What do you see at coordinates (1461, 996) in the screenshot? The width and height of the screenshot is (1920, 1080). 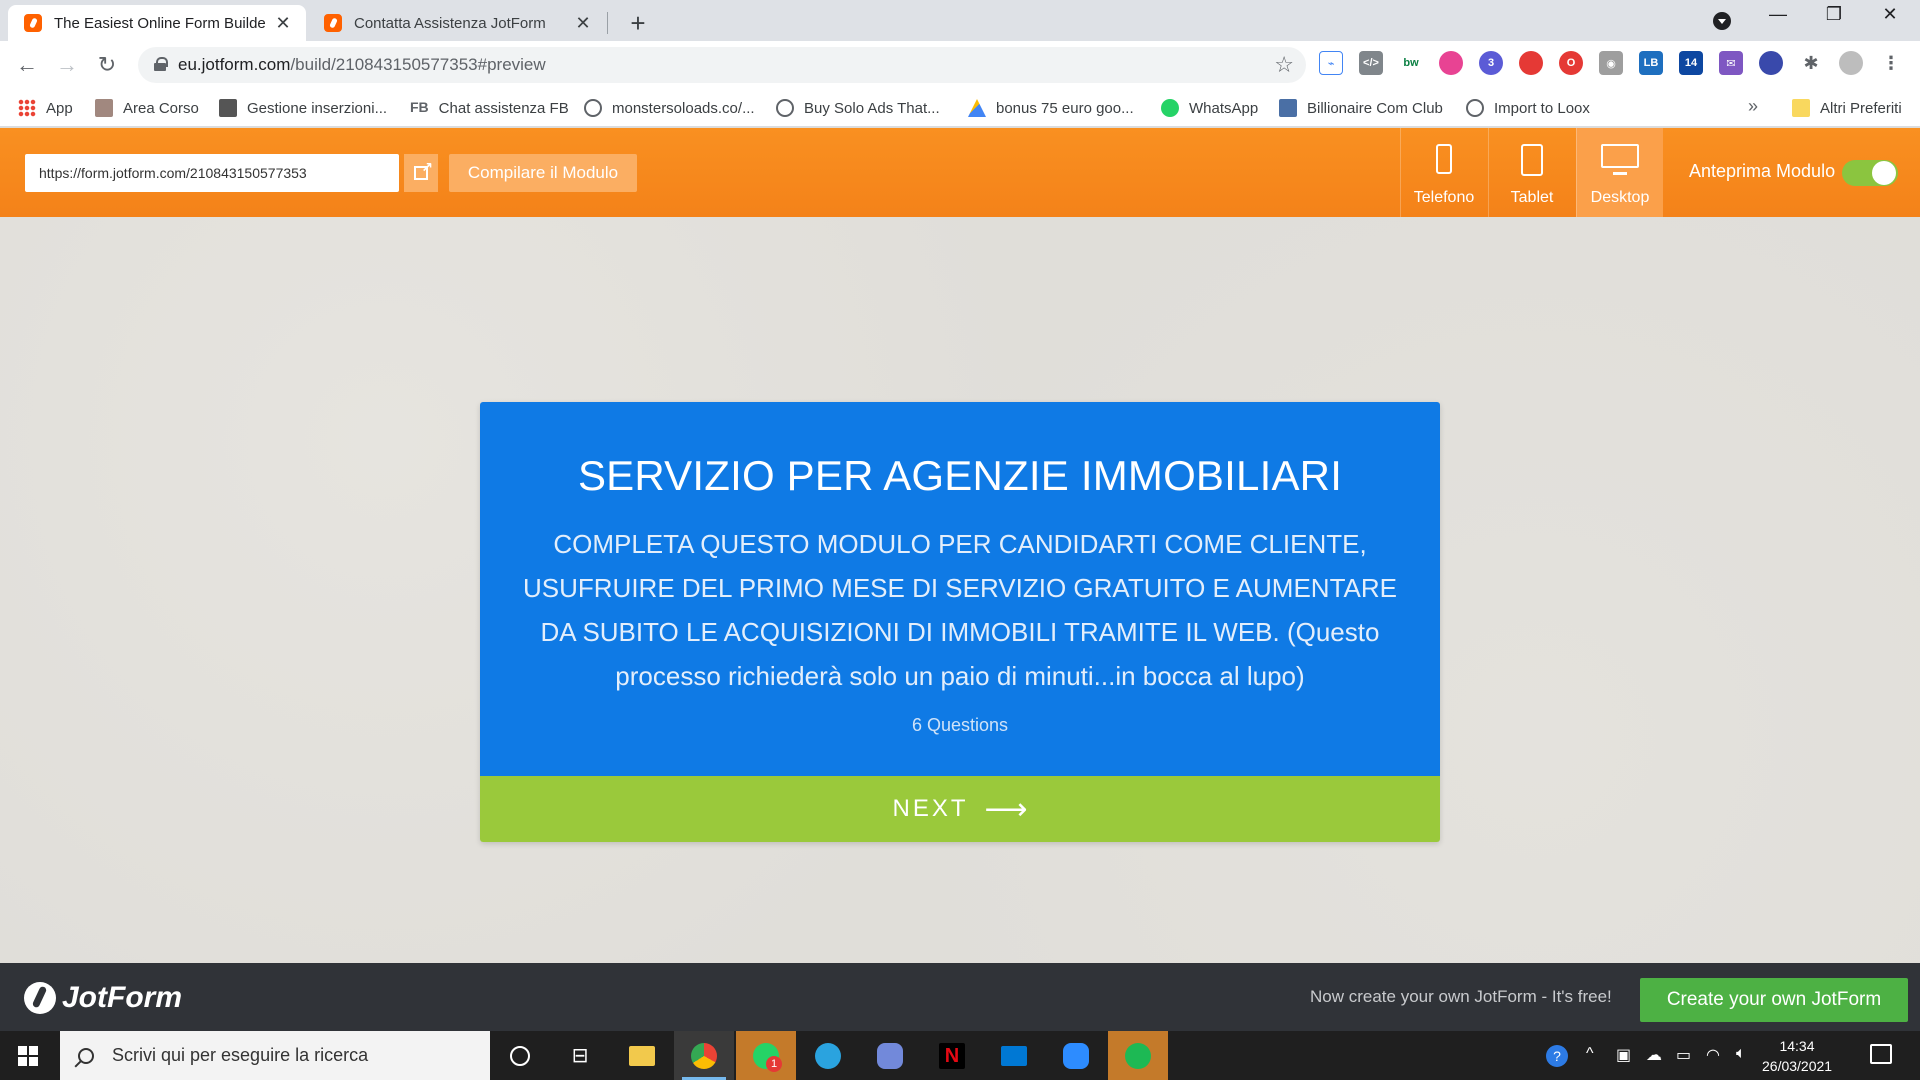 I see `footer-cta-text: Now create your own JotForm - It's free!` at bounding box center [1461, 996].